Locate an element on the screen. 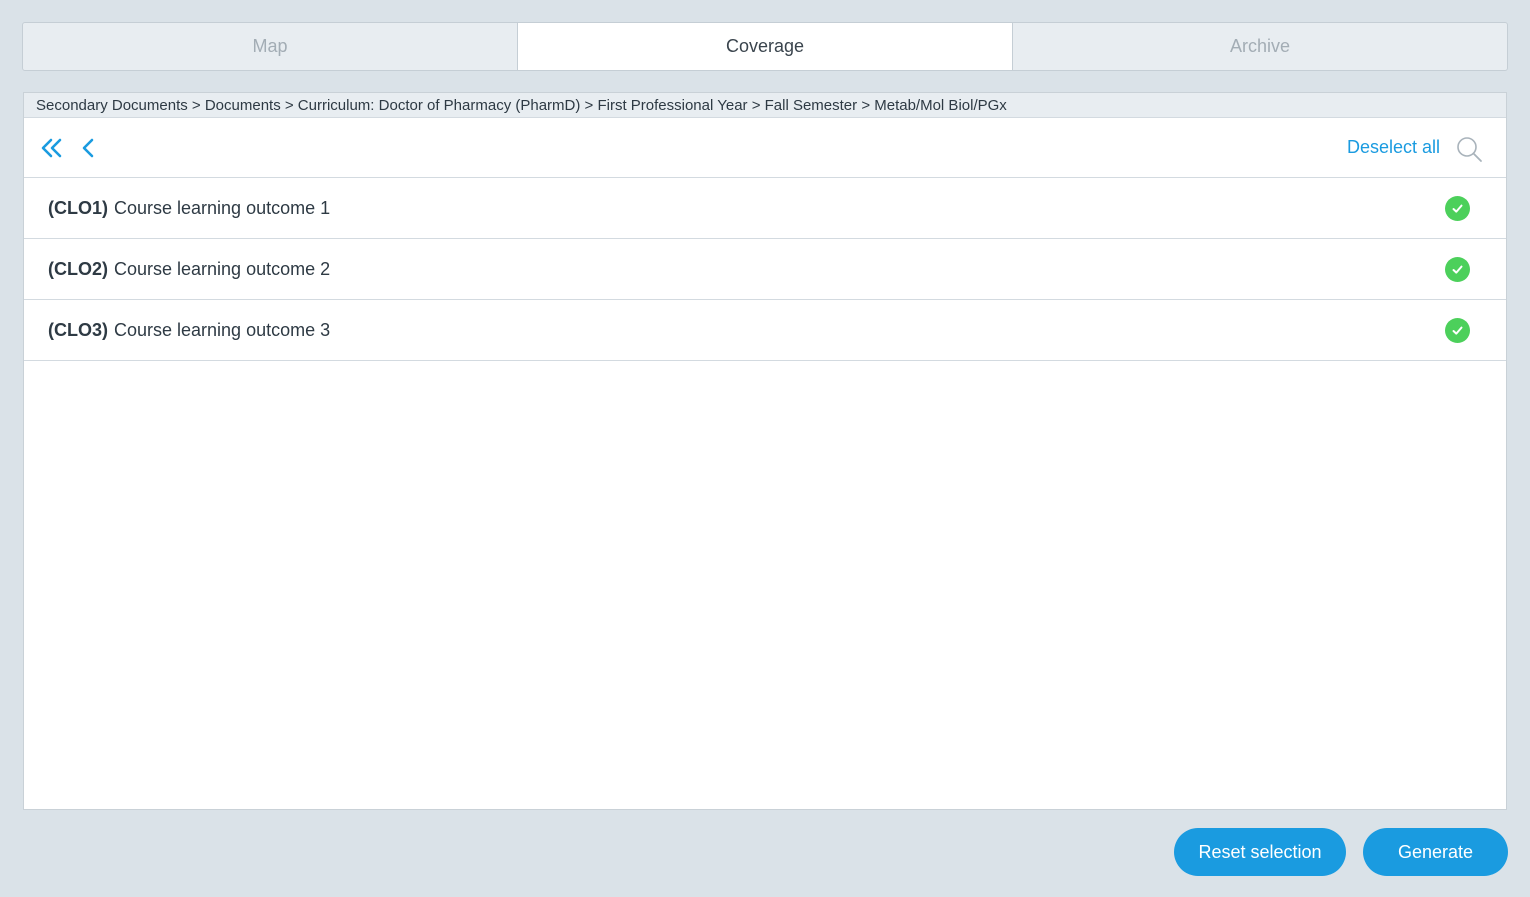  outcome-code: (CLO3) is located at coordinates (78, 329).